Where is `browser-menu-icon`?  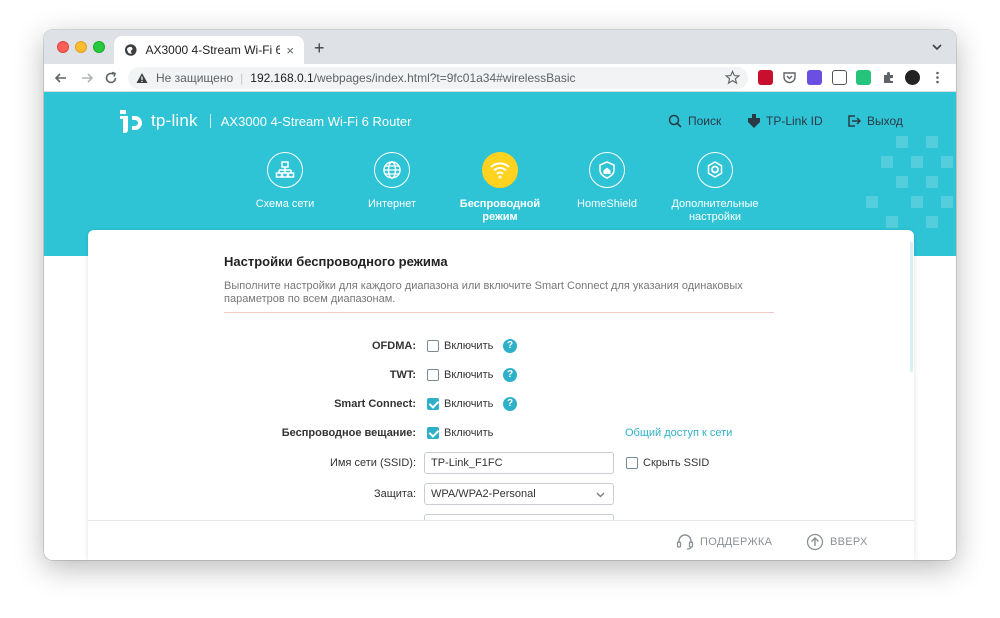
browser-menu-icon is located at coordinates (937, 77).